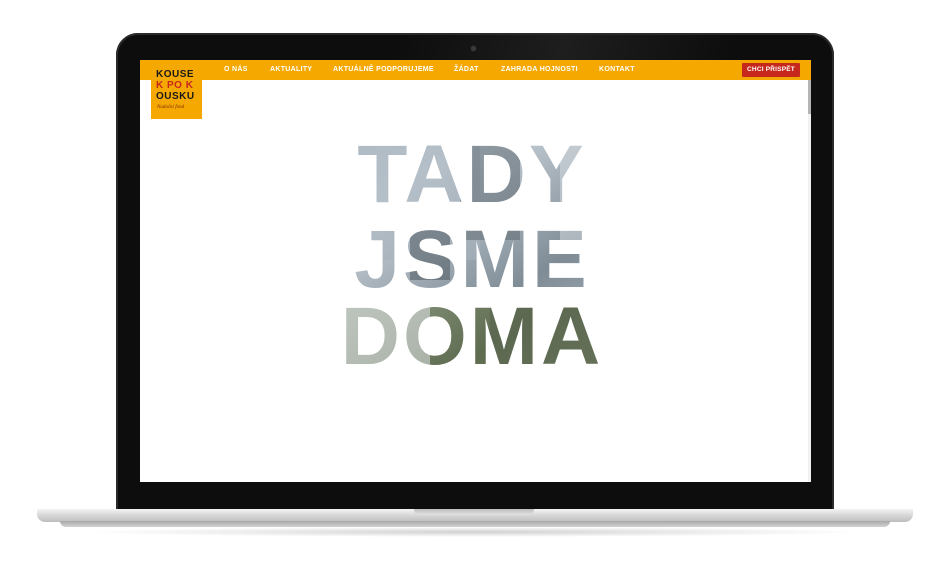  I want to click on laptop-shadow, so click(475, 532).